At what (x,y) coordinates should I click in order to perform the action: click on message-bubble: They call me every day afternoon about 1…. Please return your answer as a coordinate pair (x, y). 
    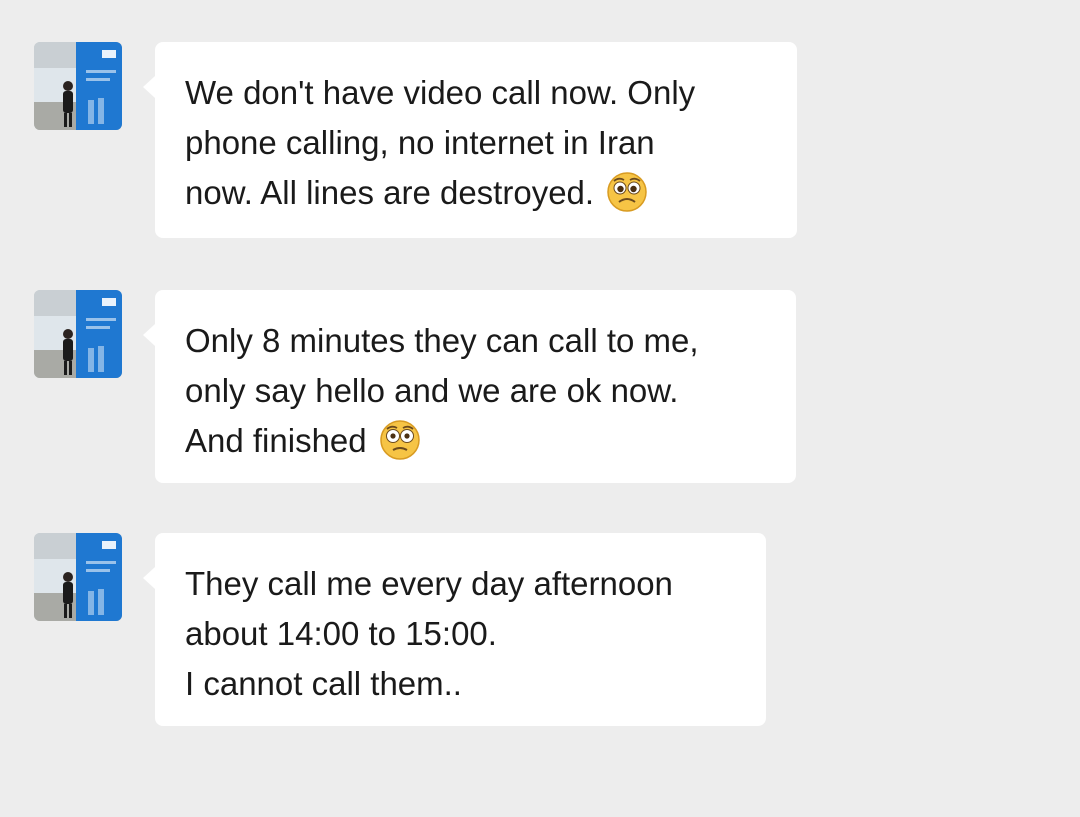
    Looking at the image, I should click on (454, 629).